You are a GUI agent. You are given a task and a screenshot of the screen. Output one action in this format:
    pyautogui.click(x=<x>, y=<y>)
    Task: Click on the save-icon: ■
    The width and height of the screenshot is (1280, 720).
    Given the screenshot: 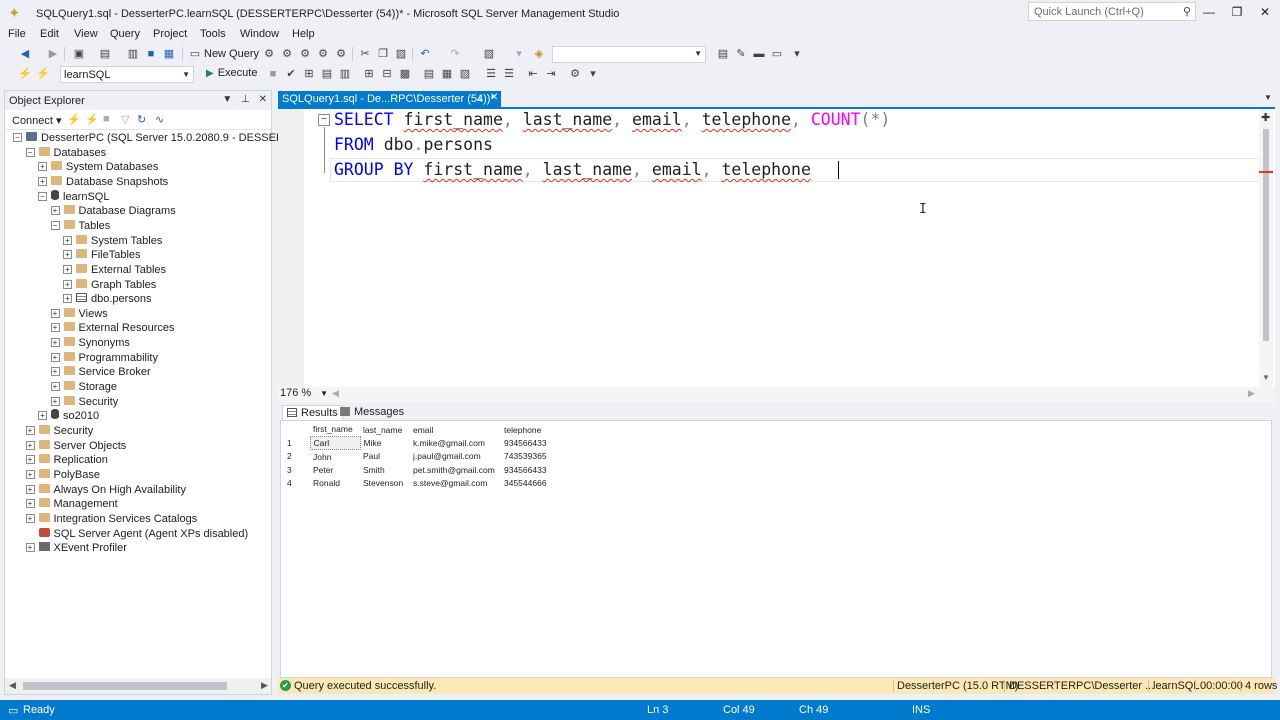 What is the action you would take?
    pyautogui.click(x=151, y=54)
    